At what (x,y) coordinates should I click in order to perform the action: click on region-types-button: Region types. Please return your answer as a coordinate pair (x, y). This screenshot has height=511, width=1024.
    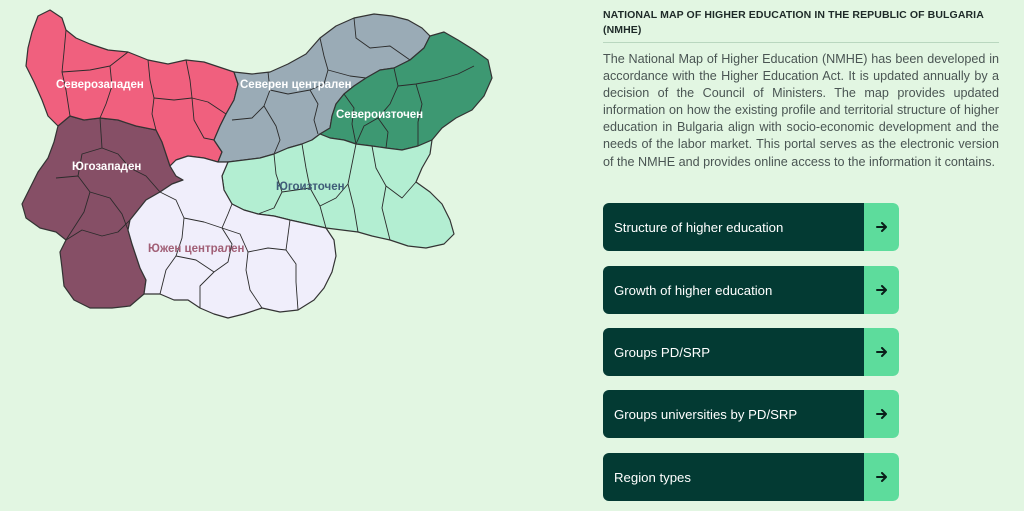
    Looking at the image, I should click on (751, 477).